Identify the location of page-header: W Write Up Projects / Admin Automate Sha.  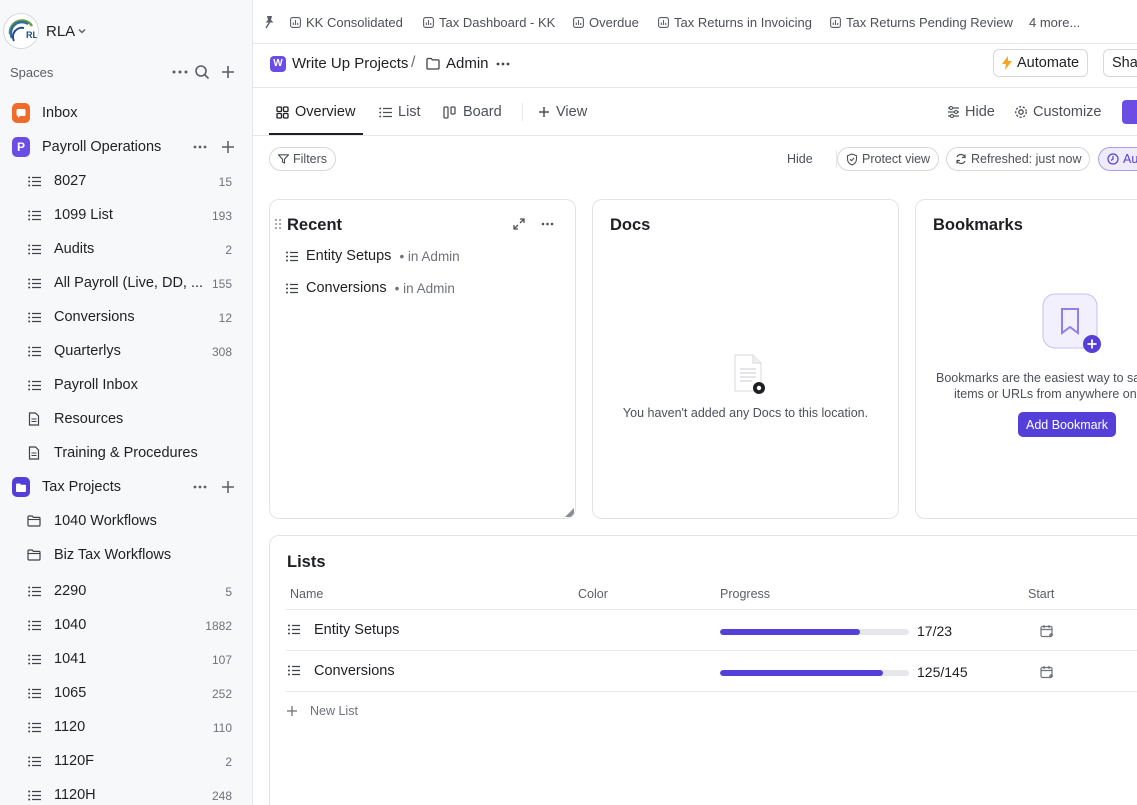
(695, 66).